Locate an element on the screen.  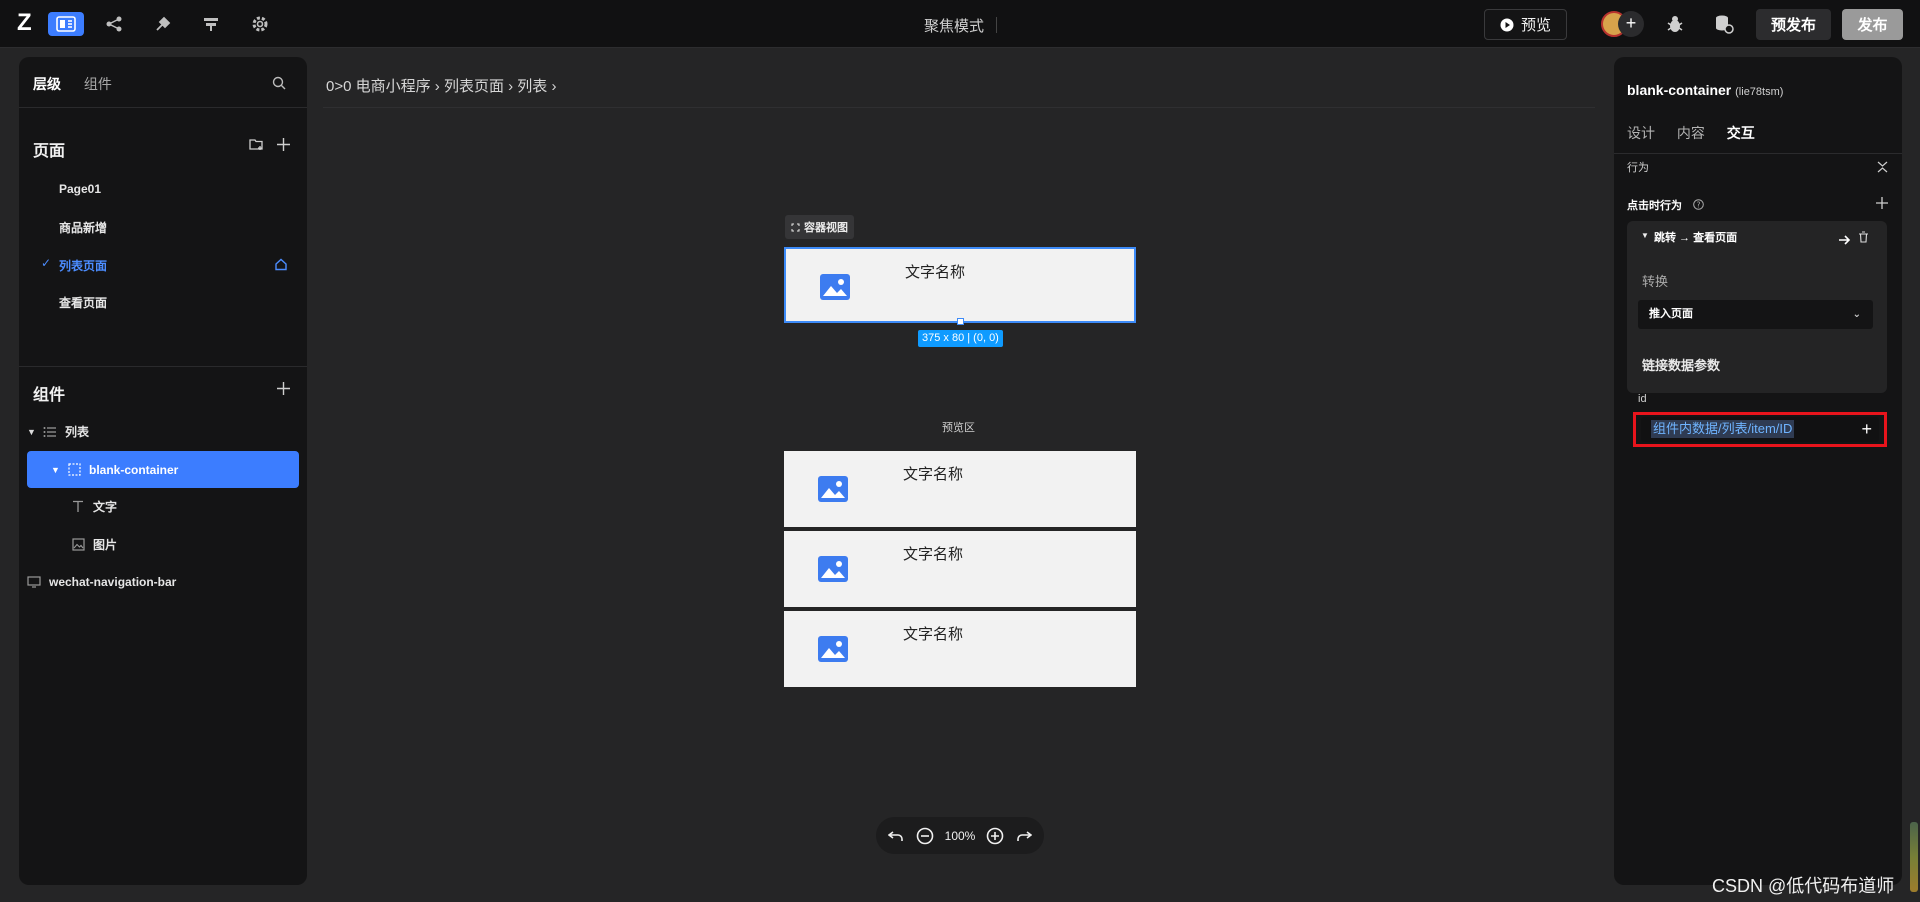
flow-icon is located at coordinates (114, 24).